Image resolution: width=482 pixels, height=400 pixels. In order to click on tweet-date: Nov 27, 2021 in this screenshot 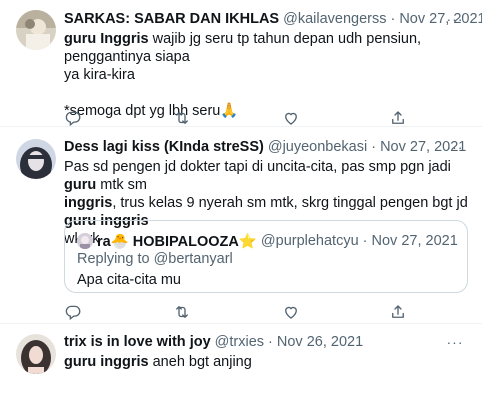, I will do `click(440, 19)`.